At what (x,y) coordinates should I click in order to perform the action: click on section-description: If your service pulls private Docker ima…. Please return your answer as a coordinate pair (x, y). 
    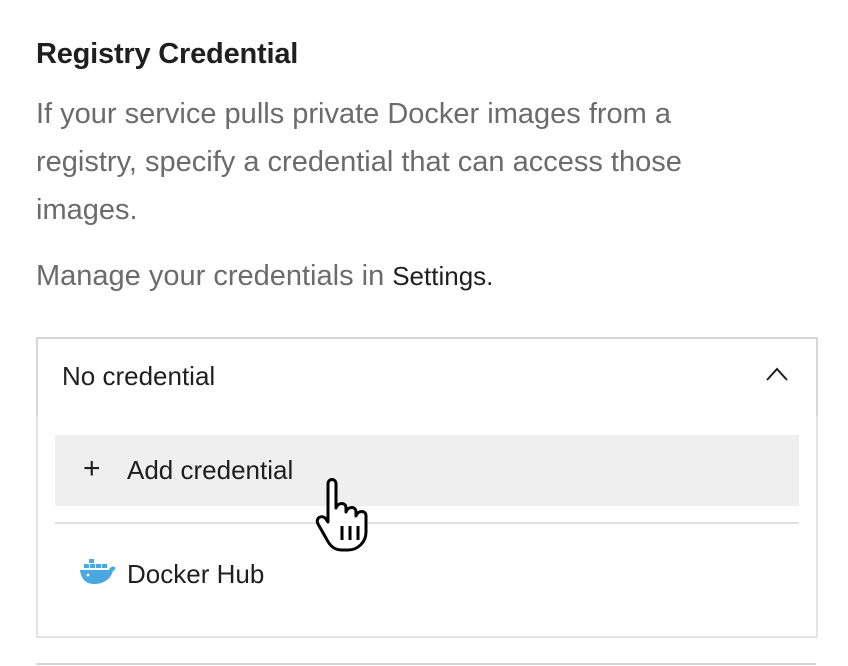
    Looking at the image, I should click on (359, 162).